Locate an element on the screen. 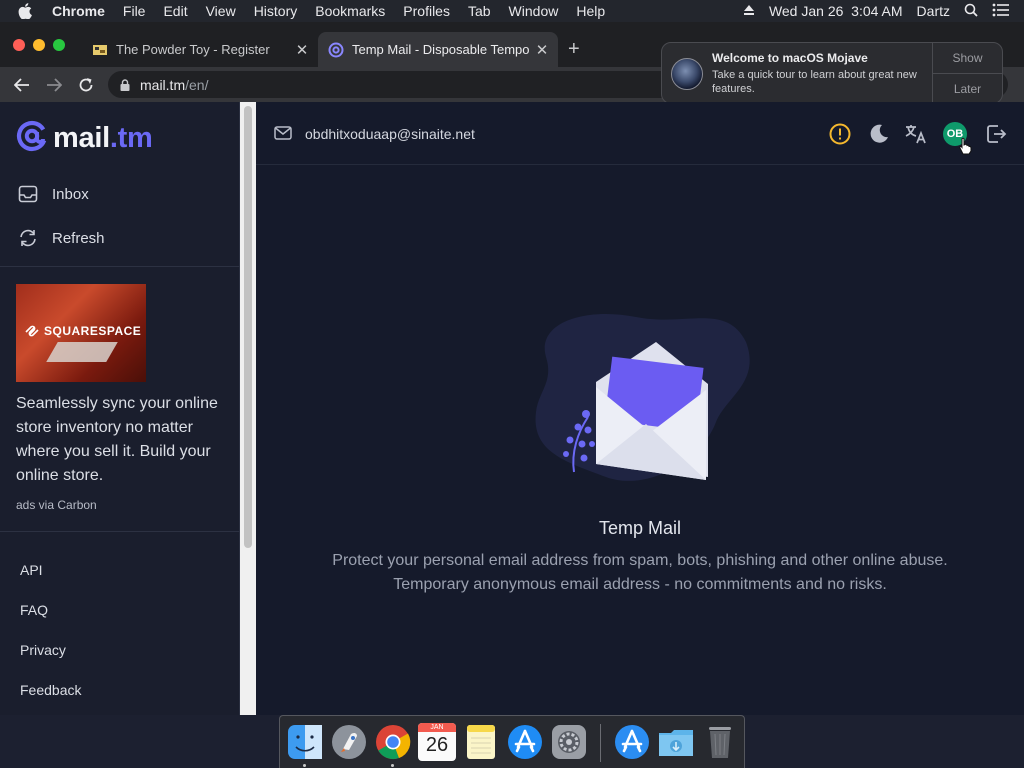  spotlight-search-icon is located at coordinates (971, 11).